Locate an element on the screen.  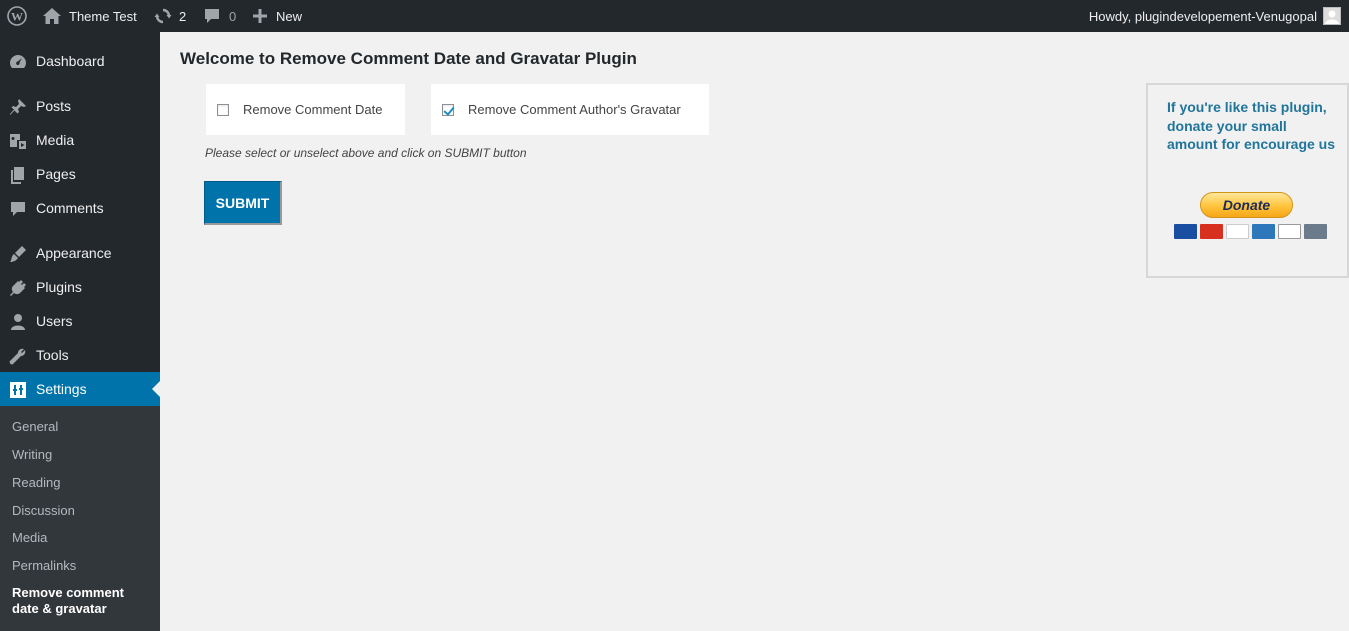
remove-gravatar-checkbox is located at coordinates (448, 109).